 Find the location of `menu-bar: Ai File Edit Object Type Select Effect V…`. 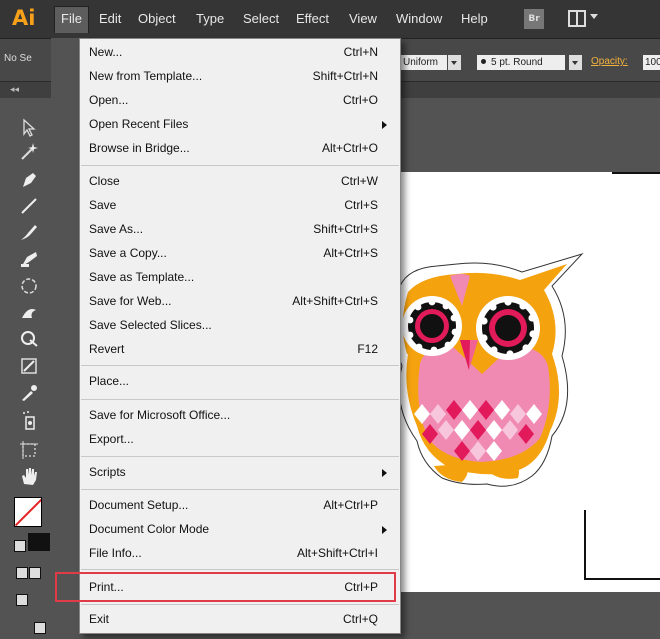

menu-bar: Ai File Edit Object Type Select Effect V… is located at coordinates (330, 19).